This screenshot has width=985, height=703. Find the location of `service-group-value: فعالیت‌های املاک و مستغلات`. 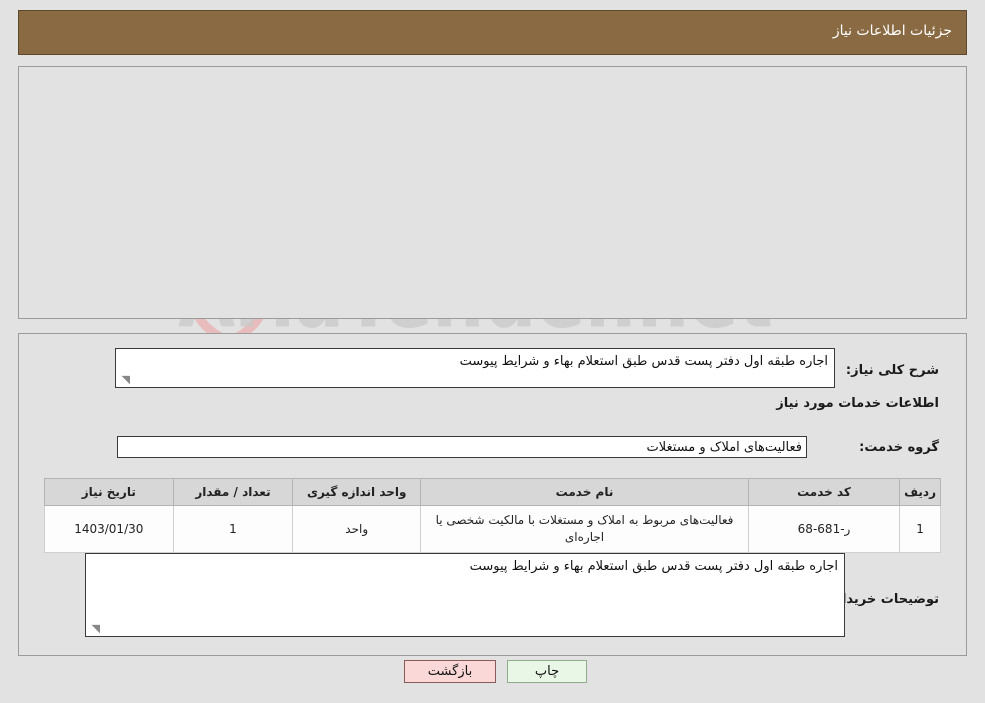

service-group-value: فعالیت‌های املاک و مستغلات is located at coordinates (462, 447).